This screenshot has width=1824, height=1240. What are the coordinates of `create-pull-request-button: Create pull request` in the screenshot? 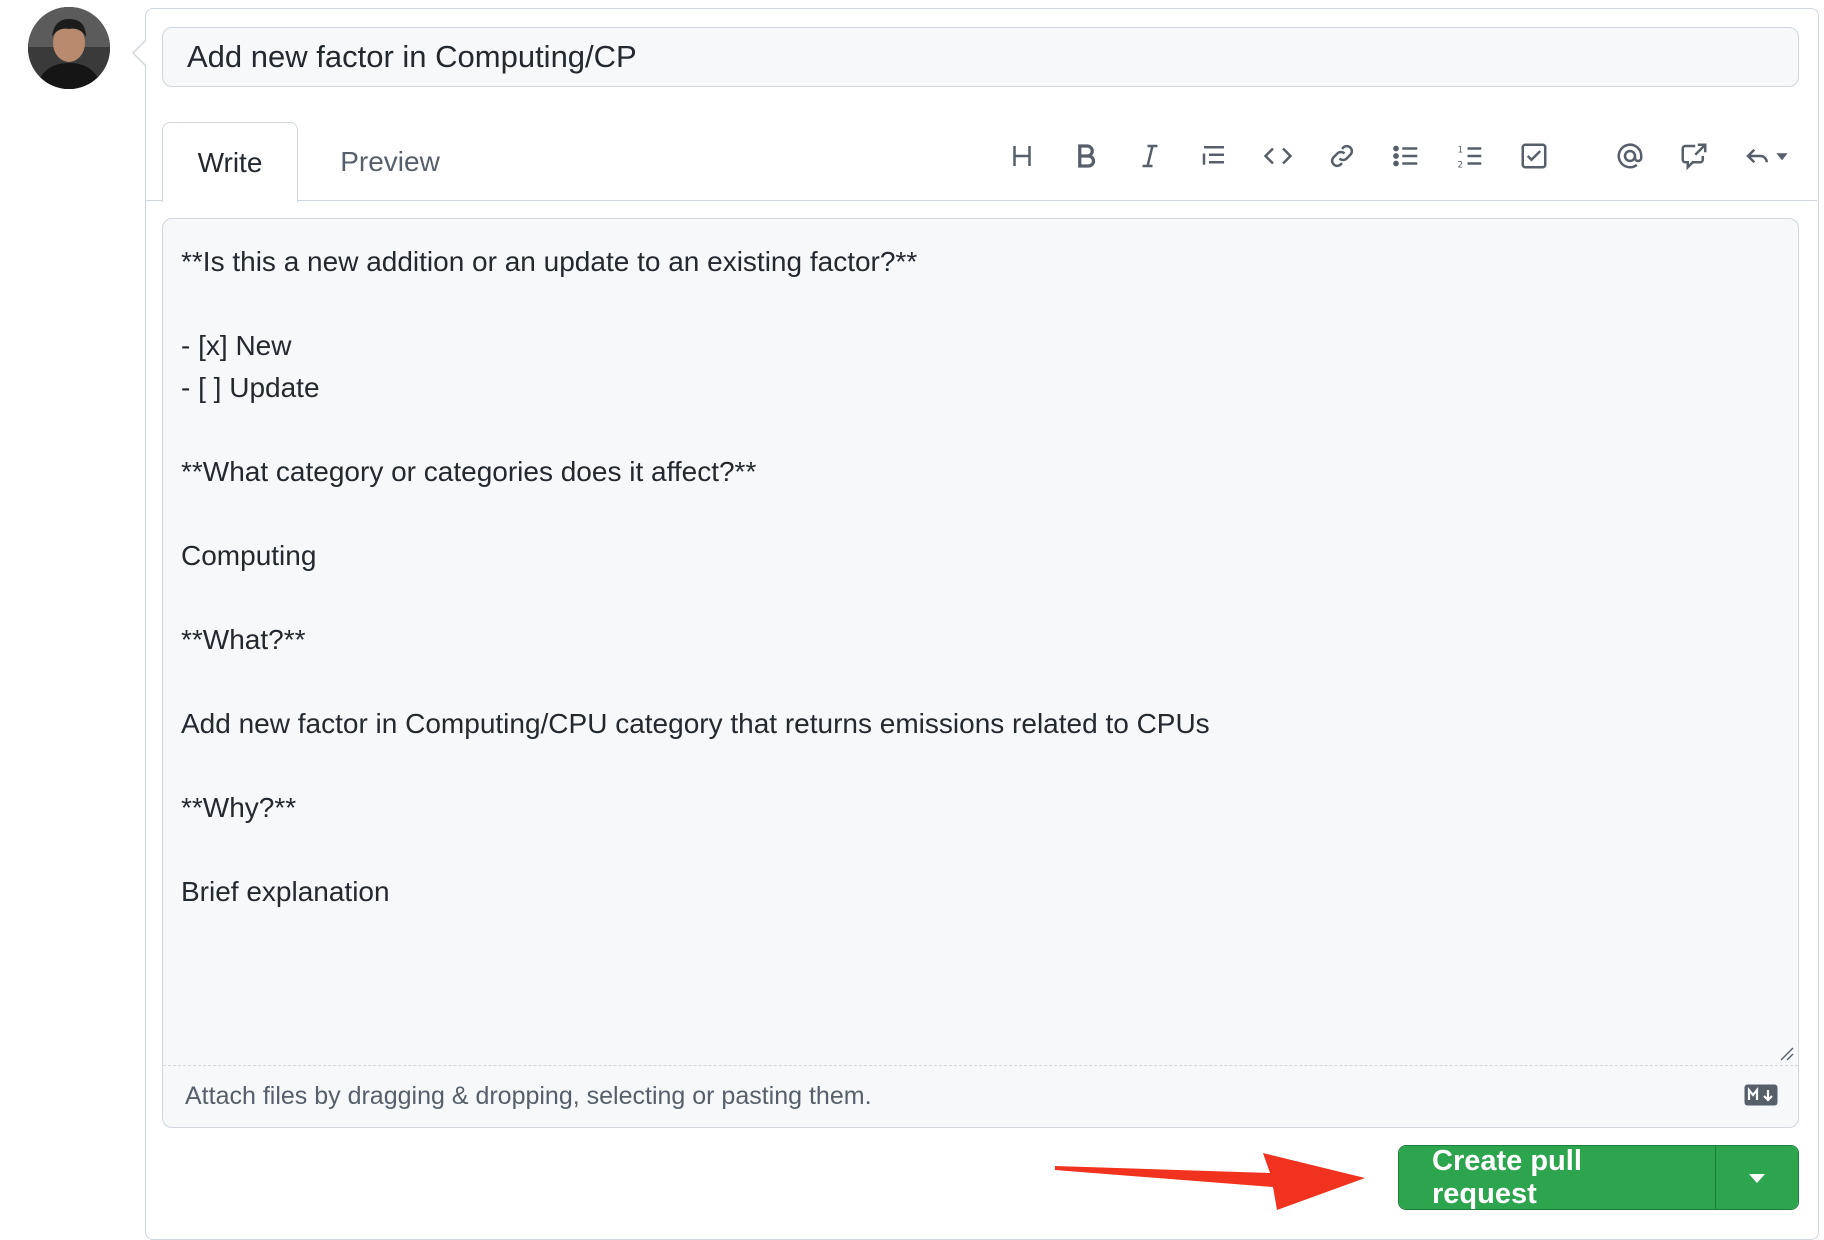 It's located at (1557, 1177).